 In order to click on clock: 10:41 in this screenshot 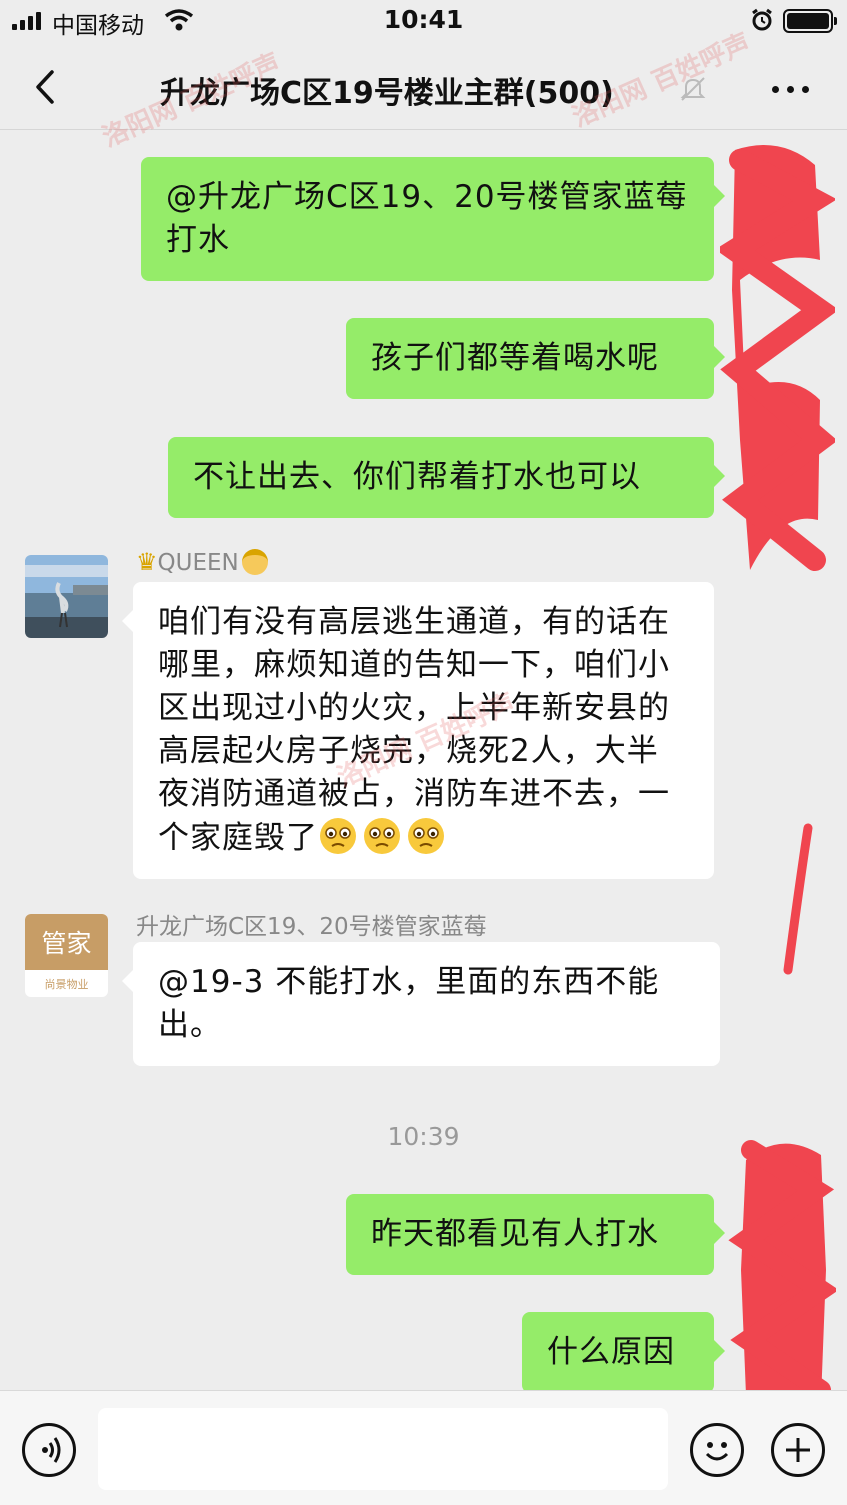, I will do `click(423, 19)`.